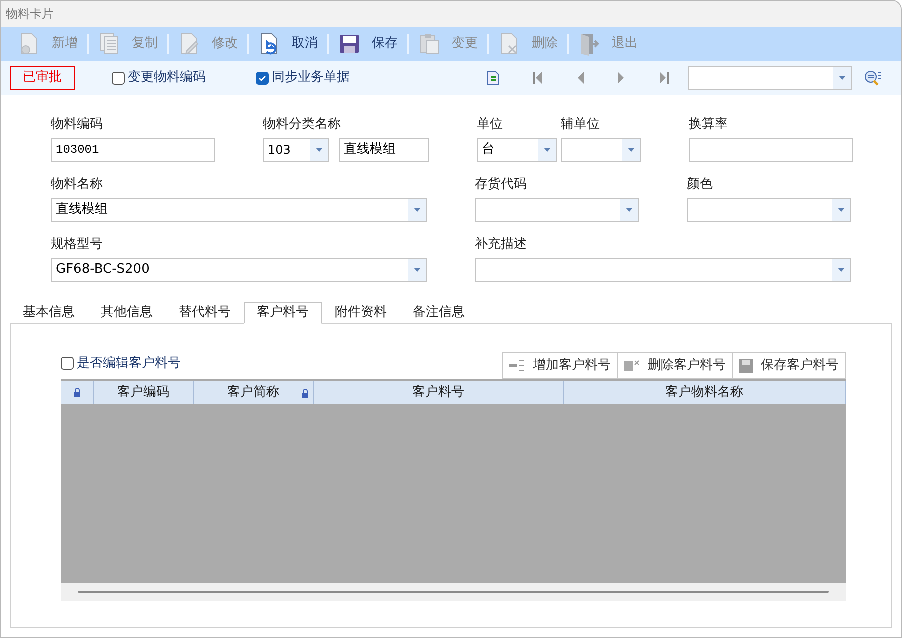 The image size is (902, 638). Describe the element at coordinates (384, 150) in the screenshot. I see `text-field: 直线模组` at that location.